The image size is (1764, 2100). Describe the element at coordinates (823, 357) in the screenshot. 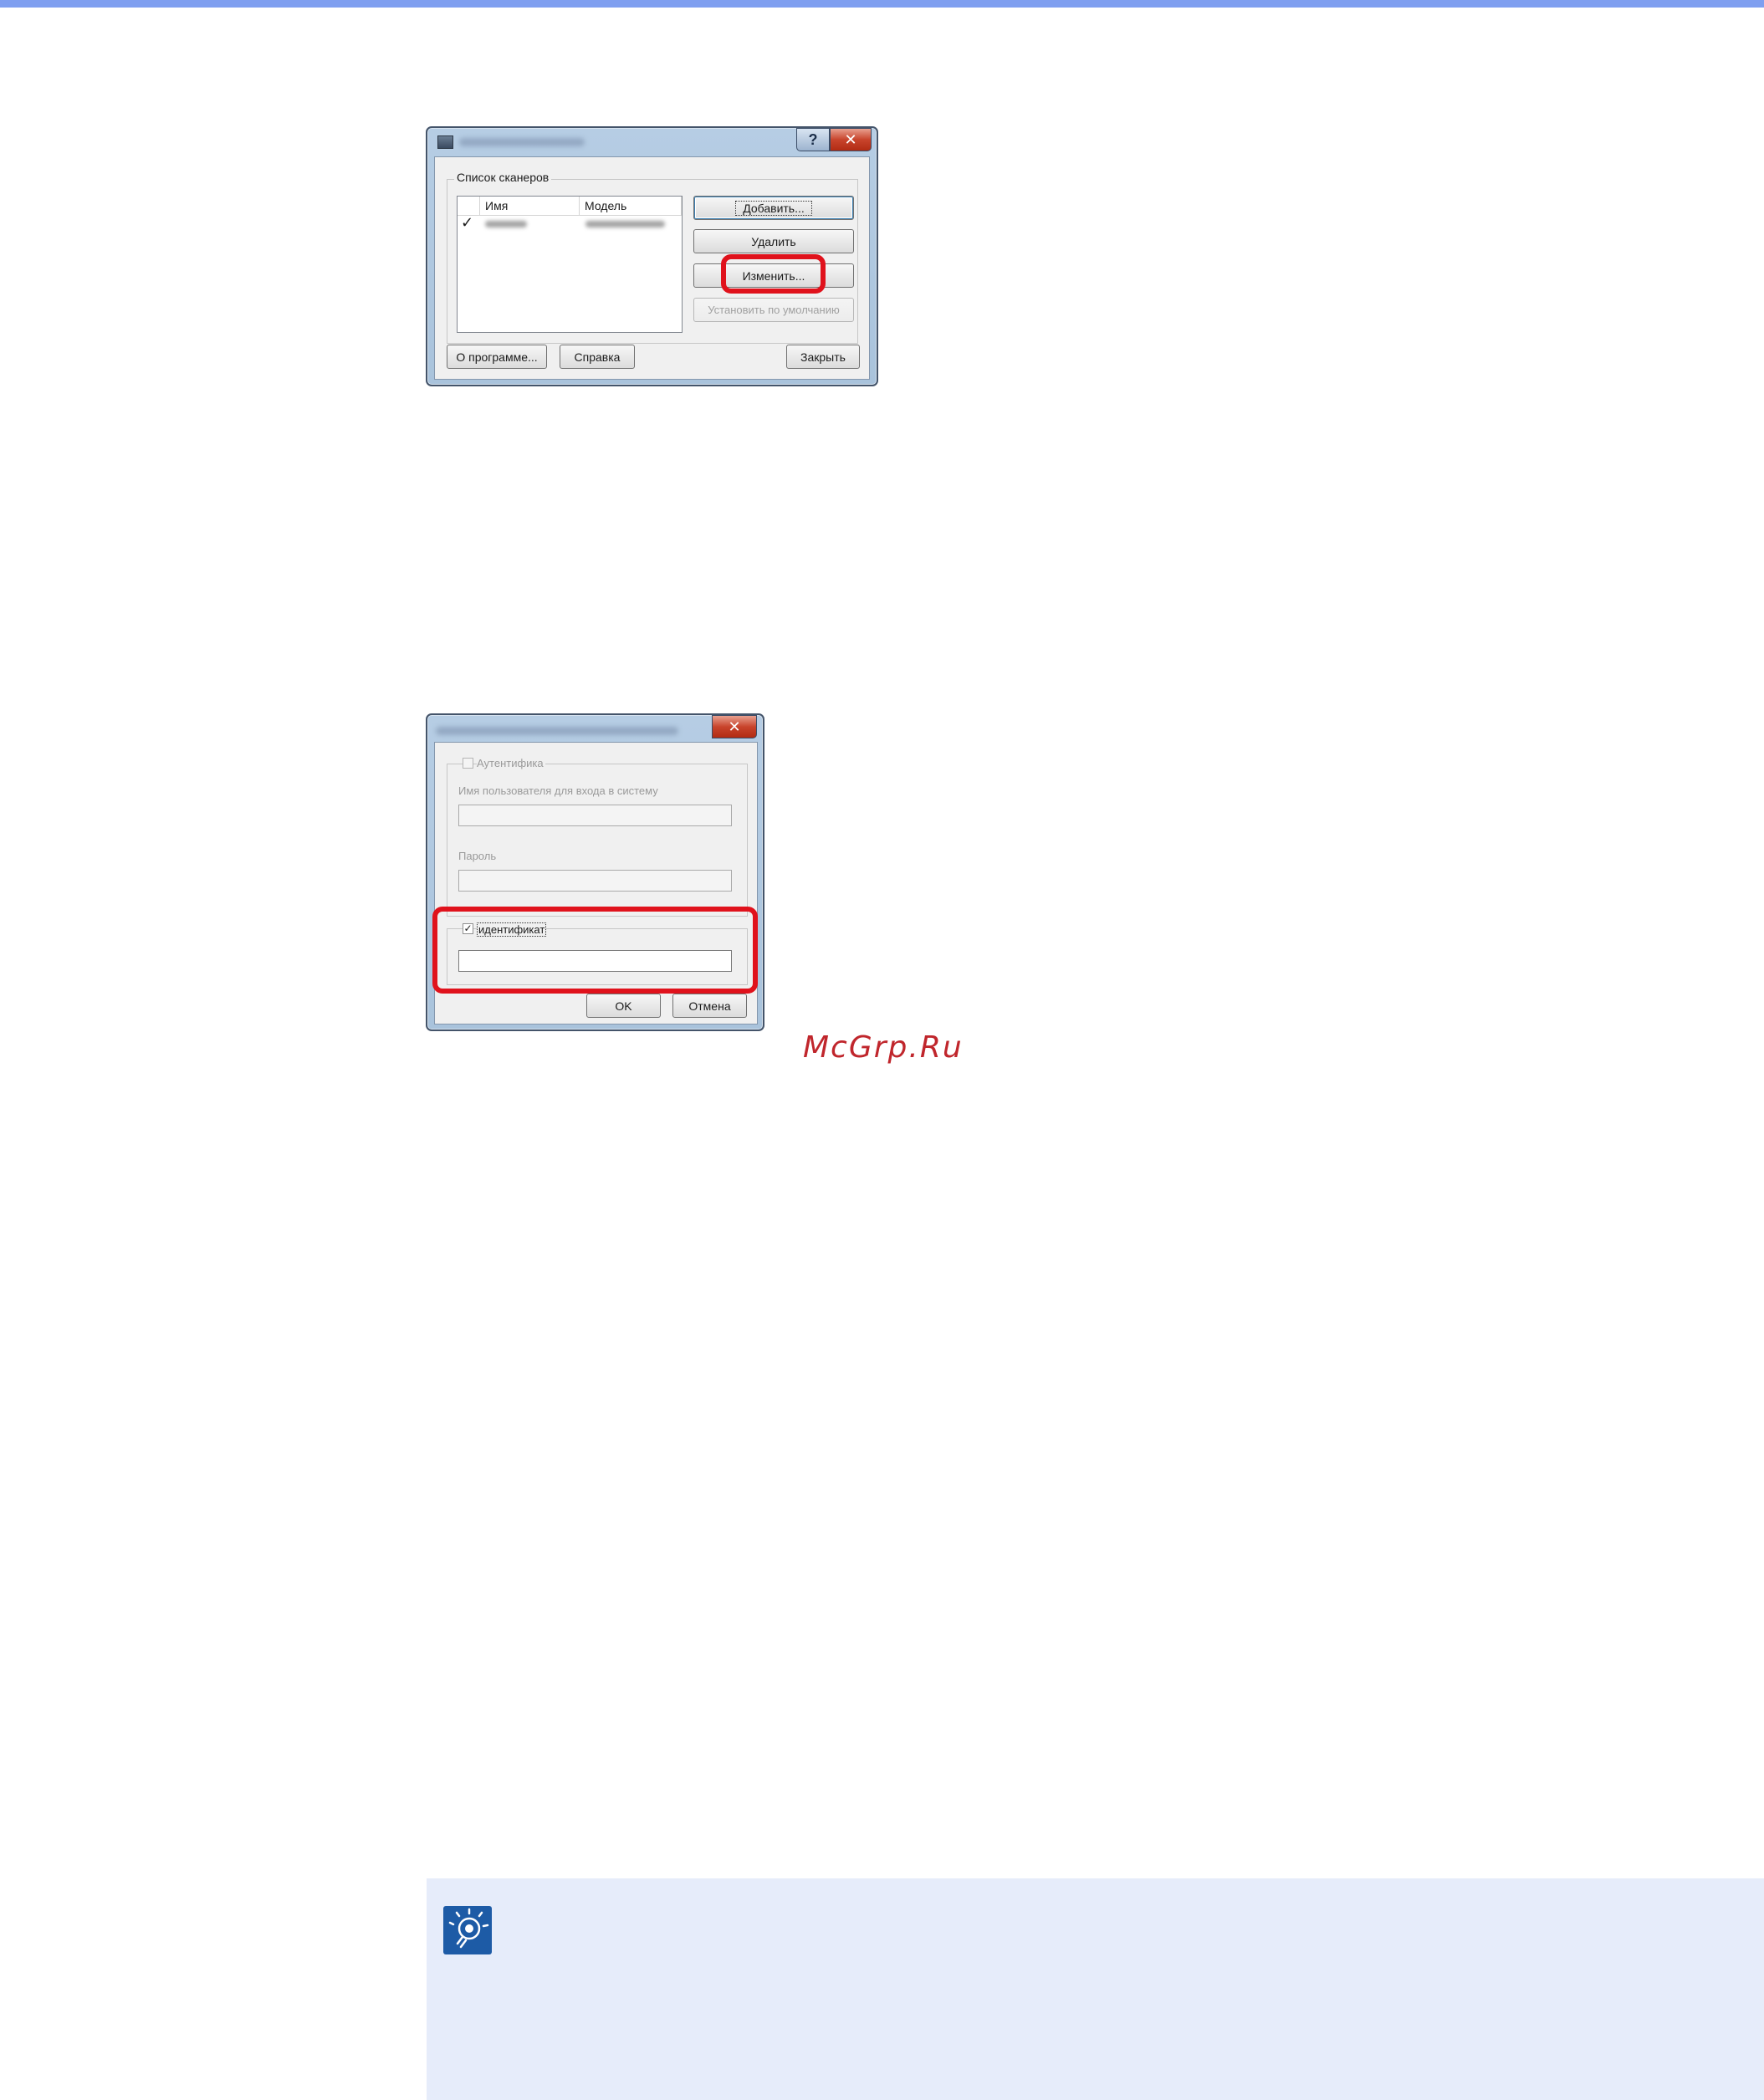

I see `close-button: Закрыть` at that location.